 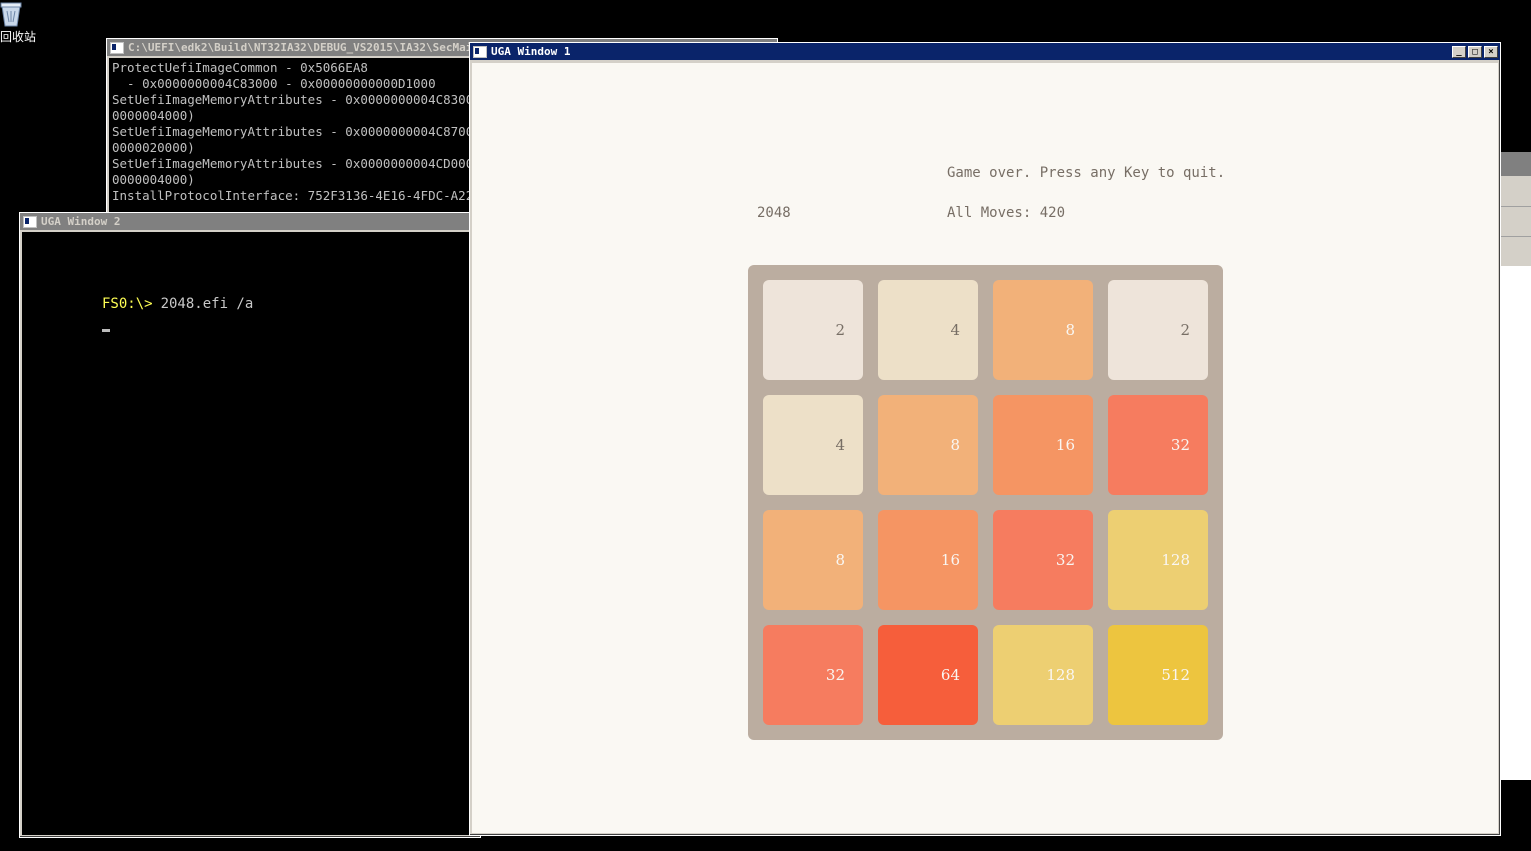 I want to click on shell-prompt: FS0:\>, so click(x=127, y=304).